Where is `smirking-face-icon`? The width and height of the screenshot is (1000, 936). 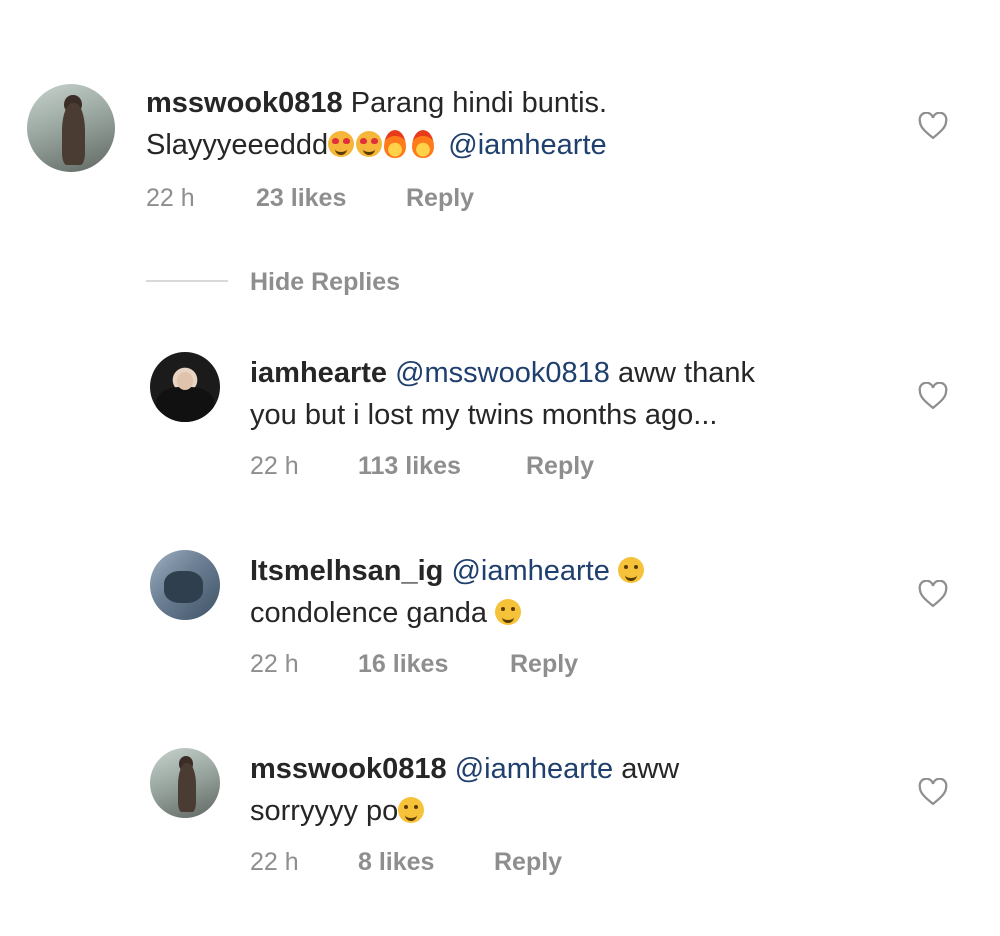 smirking-face-icon is located at coordinates (411, 810).